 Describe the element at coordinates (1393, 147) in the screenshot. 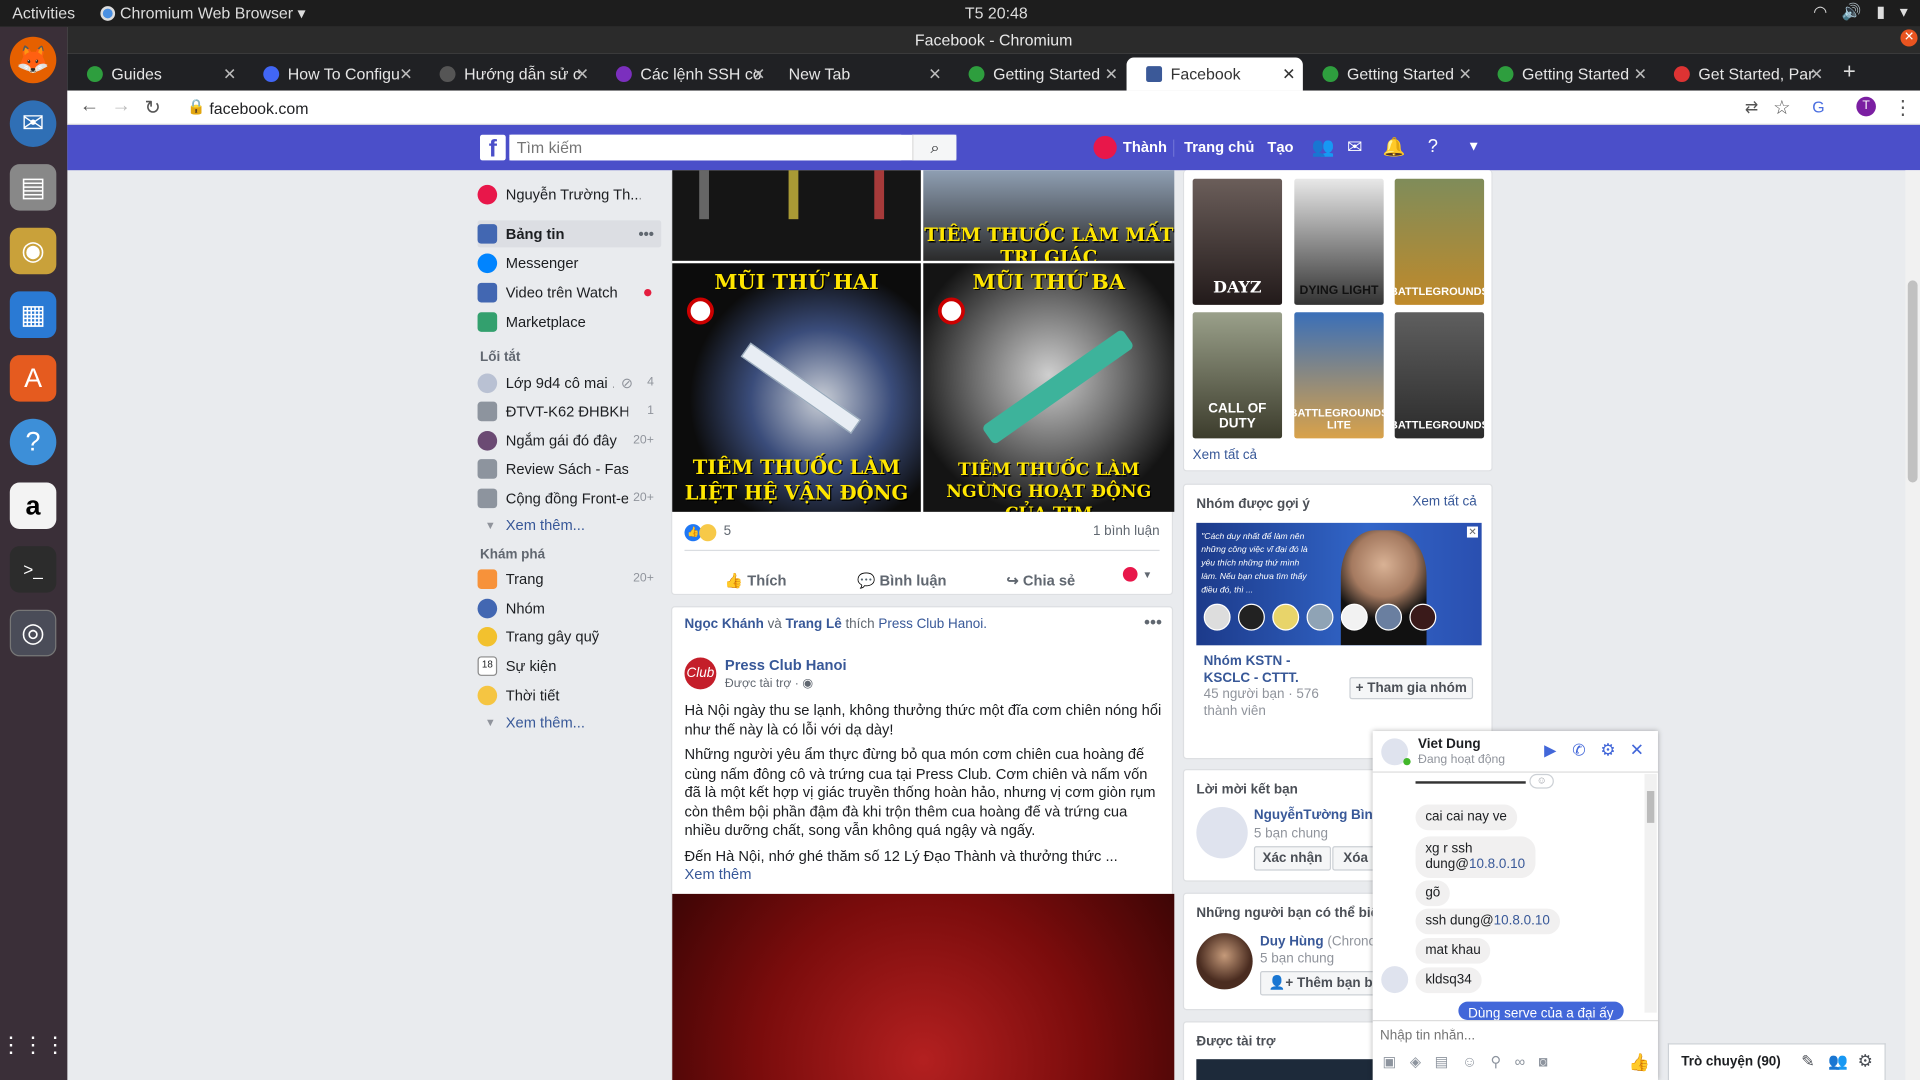

I see `notifications-icon: 🔔` at that location.